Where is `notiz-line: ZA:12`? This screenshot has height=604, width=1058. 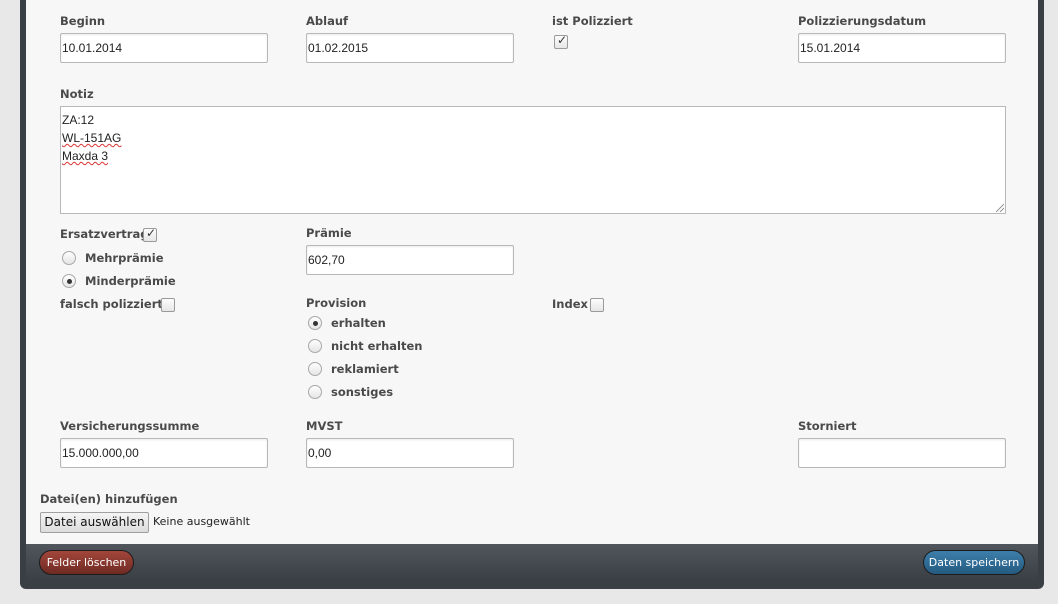 notiz-line: ZA:12 is located at coordinates (78, 120).